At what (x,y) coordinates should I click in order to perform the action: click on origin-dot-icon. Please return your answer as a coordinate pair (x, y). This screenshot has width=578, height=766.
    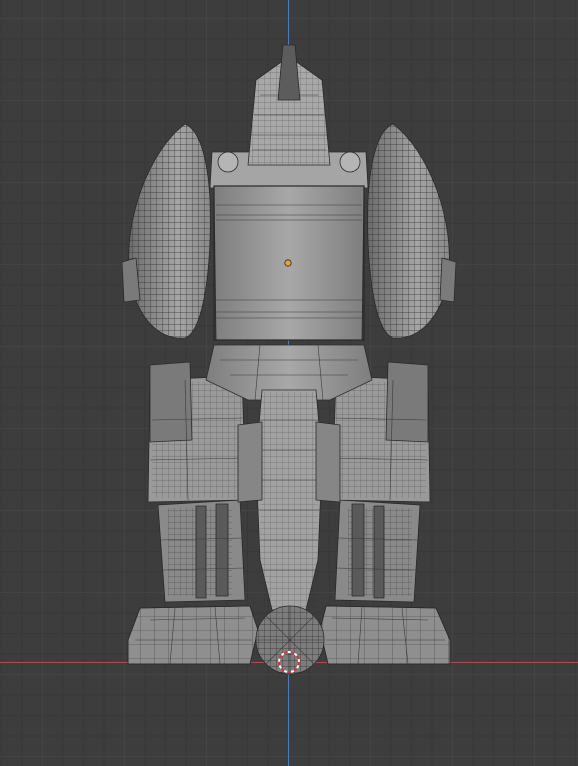
    Looking at the image, I should click on (288, 263).